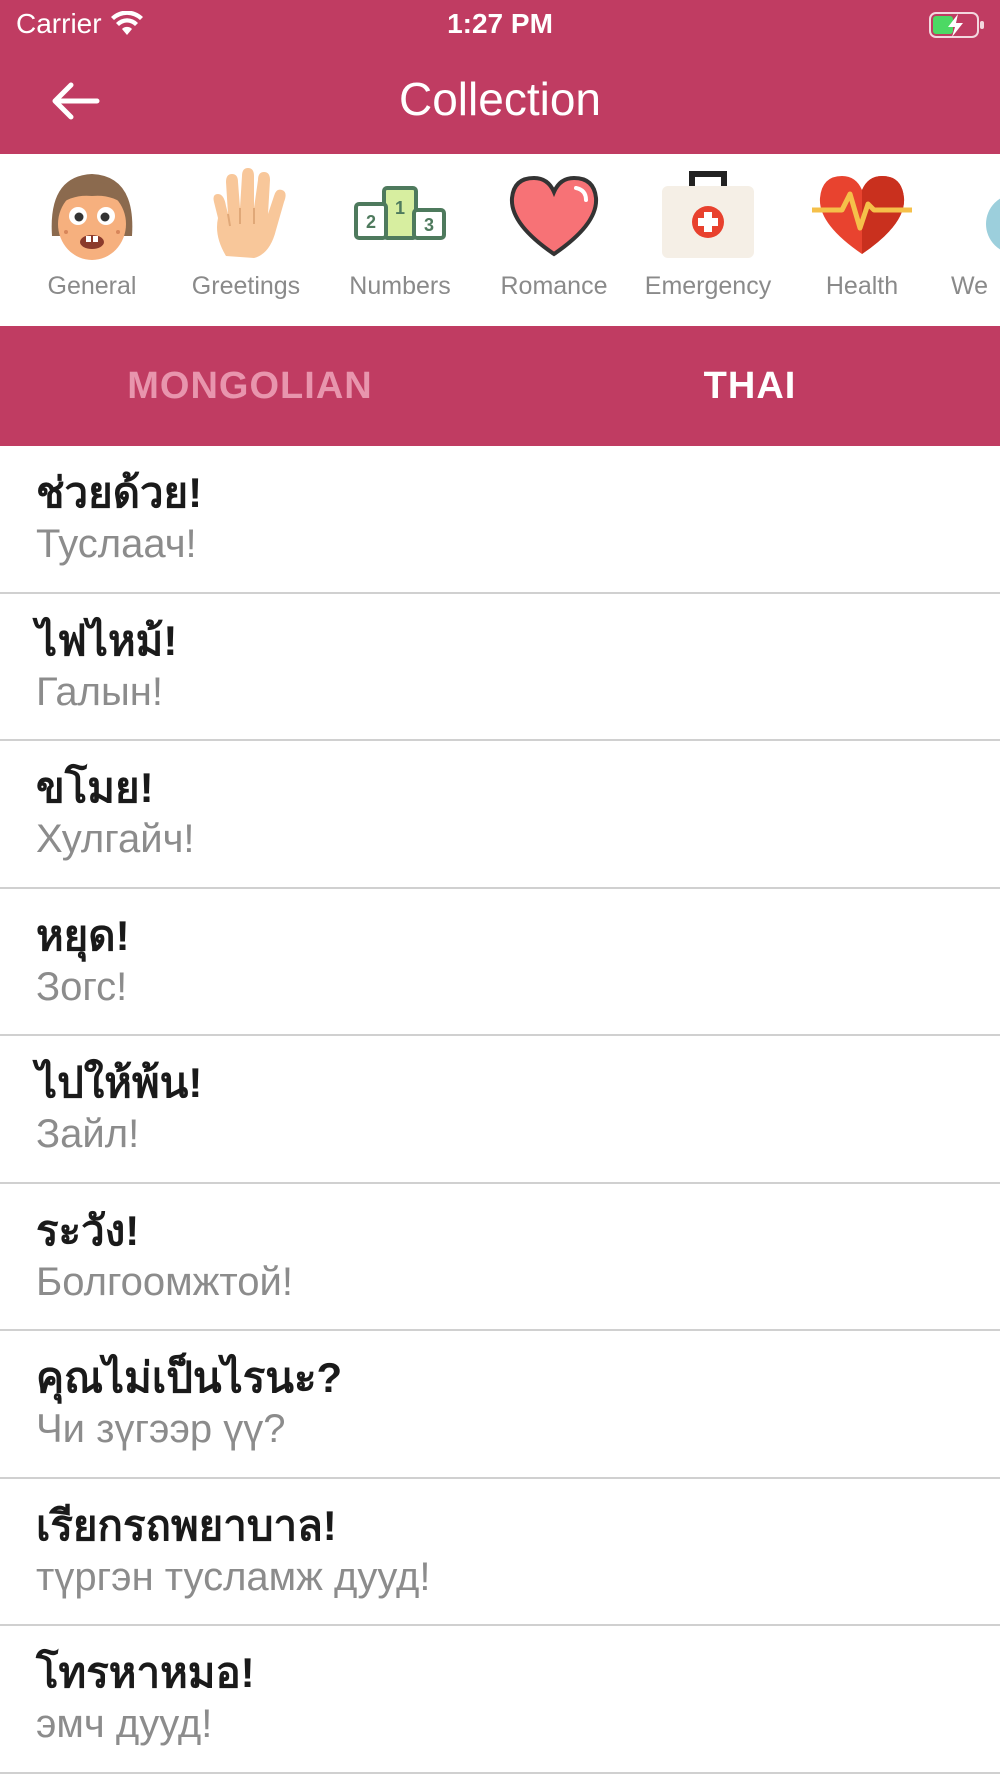 This screenshot has width=1000, height=1778. I want to click on phrase-mongolian: Чи зүгээр үү?, so click(161, 1429).